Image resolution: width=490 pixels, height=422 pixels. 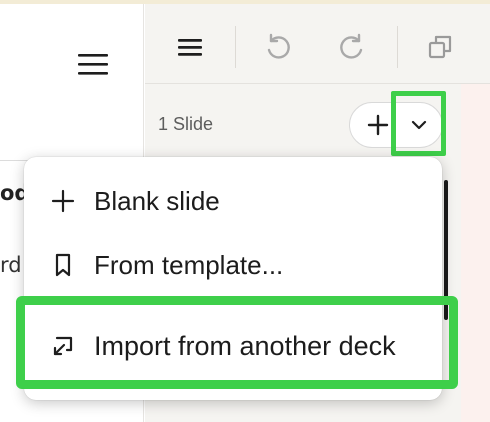 I want to click on truncated-text: rd, so click(x=11, y=265).